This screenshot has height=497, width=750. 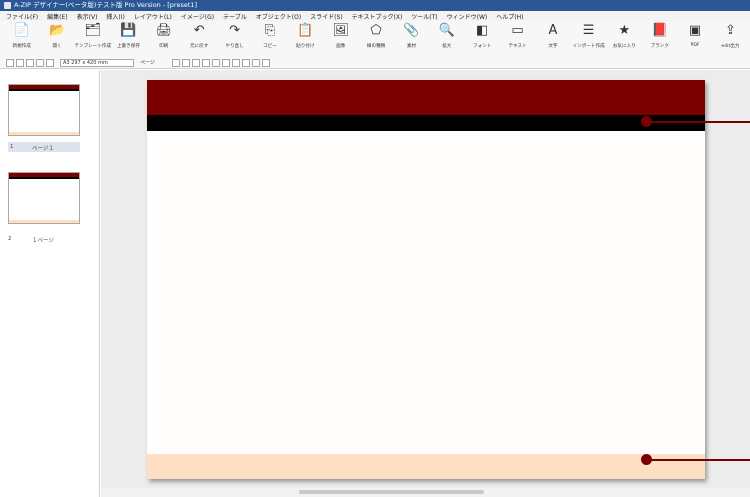 I want to click on ribbon-button-label: 線の種類, so click(x=376, y=46).